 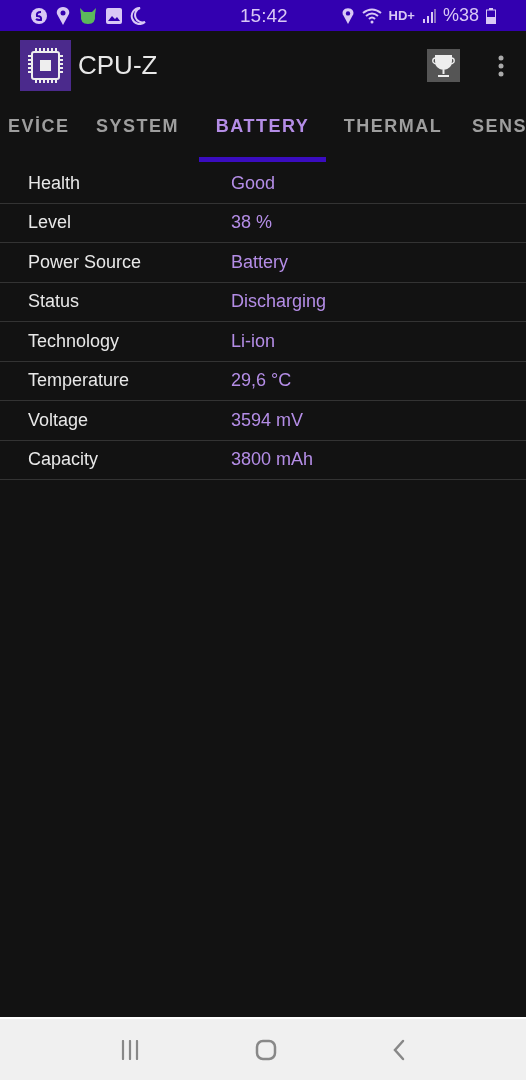 What do you see at coordinates (428, 15) in the screenshot?
I see `signal-icon` at bounding box center [428, 15].